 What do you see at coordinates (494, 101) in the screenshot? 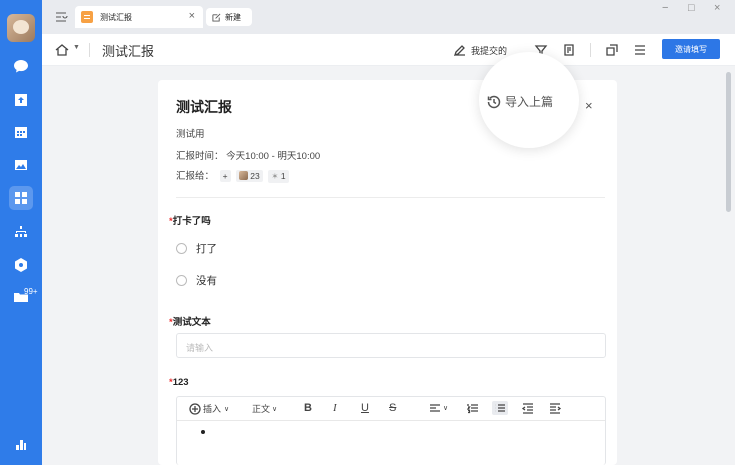
I see `history-icon` at bounding box center [494, 101].